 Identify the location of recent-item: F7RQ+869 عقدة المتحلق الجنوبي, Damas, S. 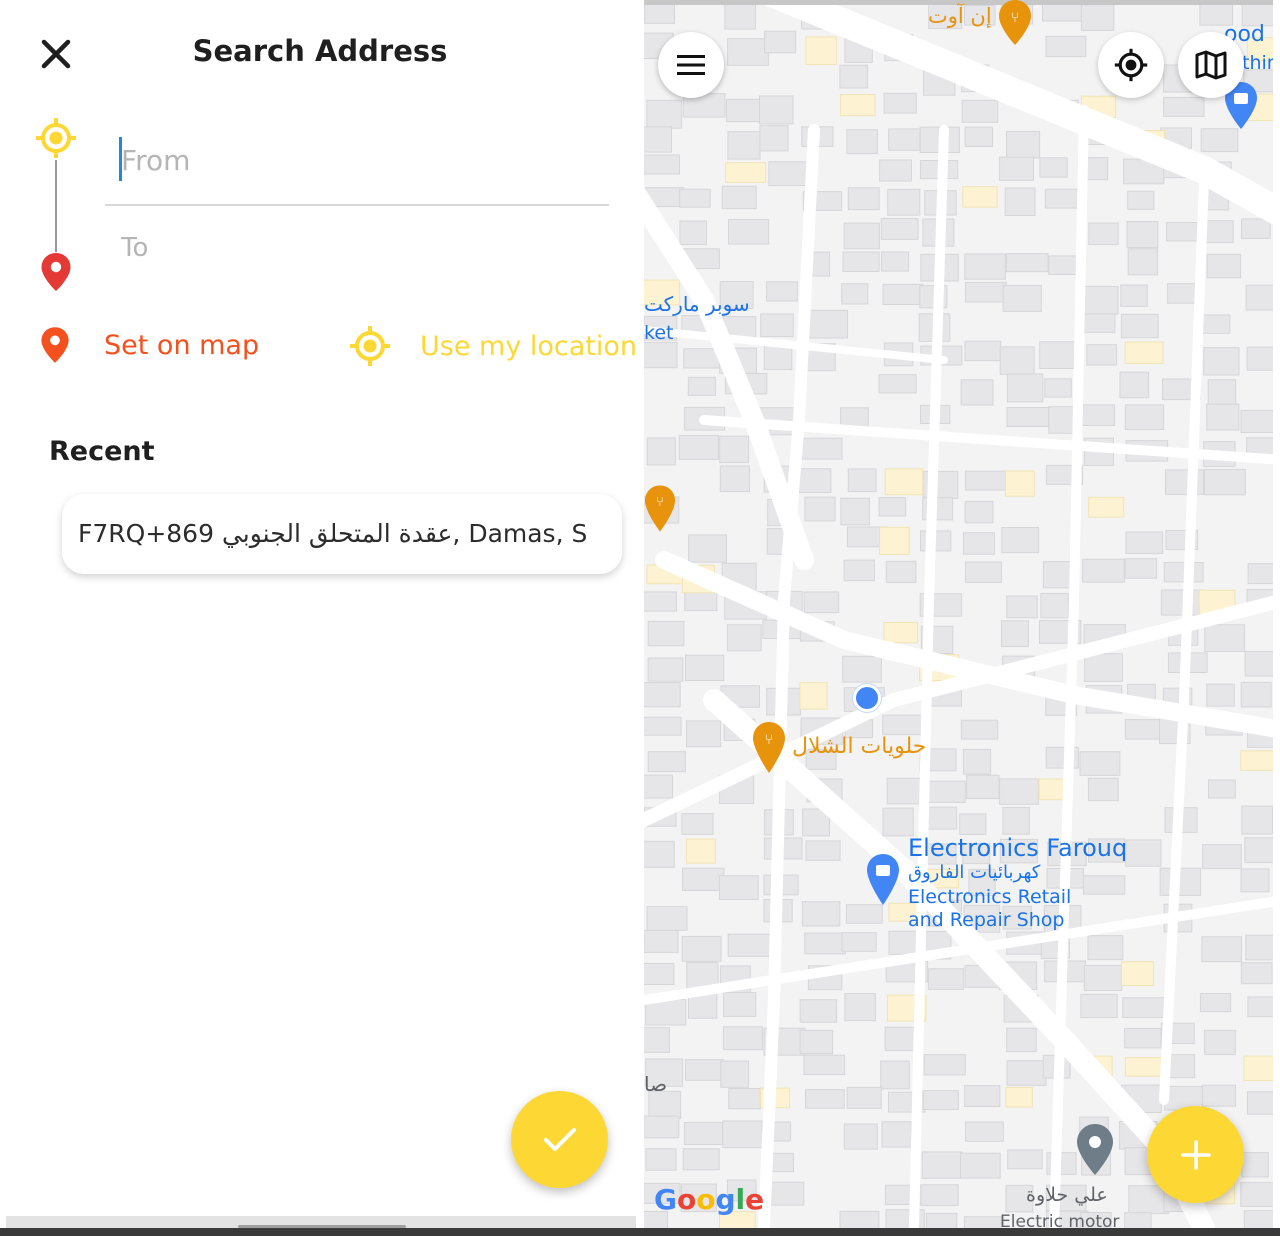
(342, 534).